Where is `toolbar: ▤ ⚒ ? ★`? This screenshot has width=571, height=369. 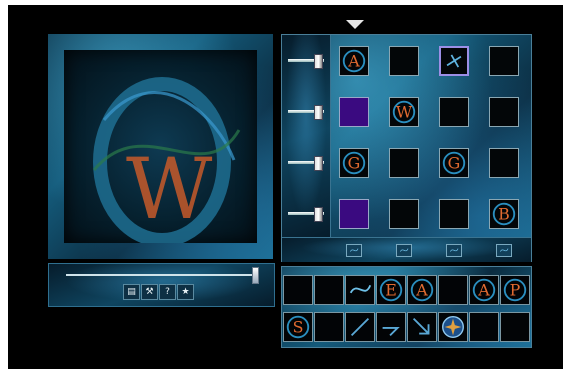 toolbar: ▤ ⚒ ? ★ is located at coordinates (158, 292).